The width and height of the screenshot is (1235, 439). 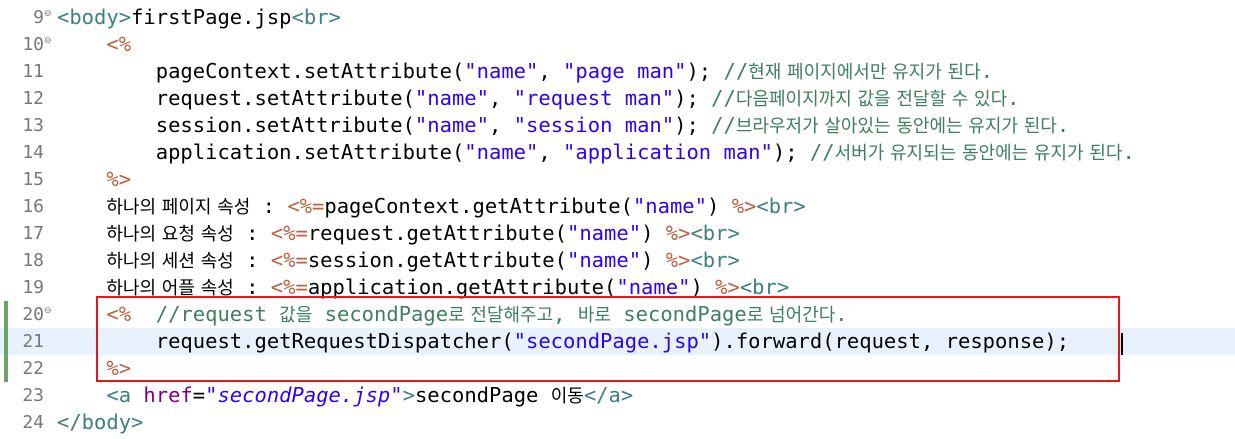 I want to click on code-token: session.getAttribute(, so click(x=437, y=260).